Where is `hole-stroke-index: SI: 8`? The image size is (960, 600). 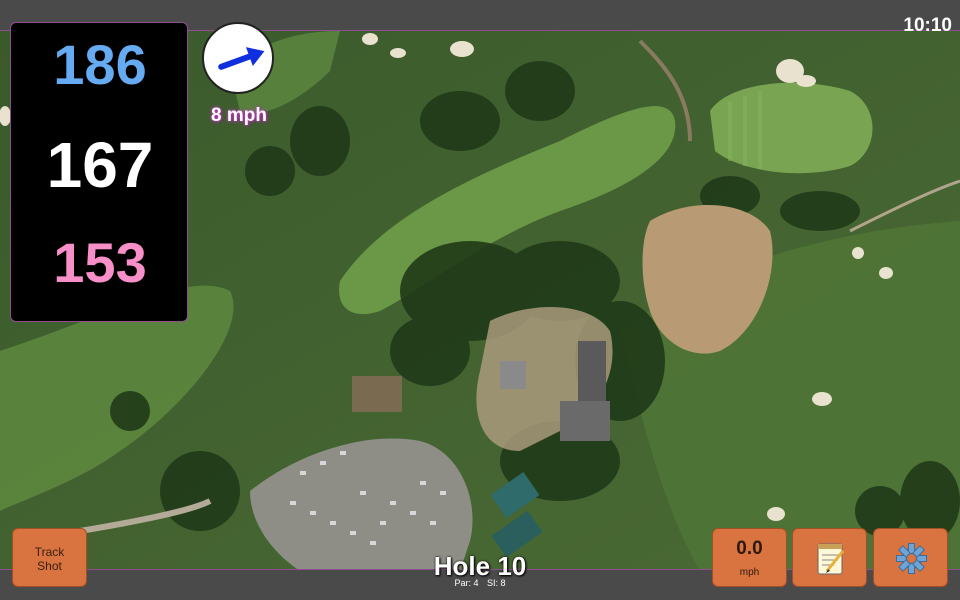
hole-stroke-index: SI: 8 is located at coordinates (496, 583).